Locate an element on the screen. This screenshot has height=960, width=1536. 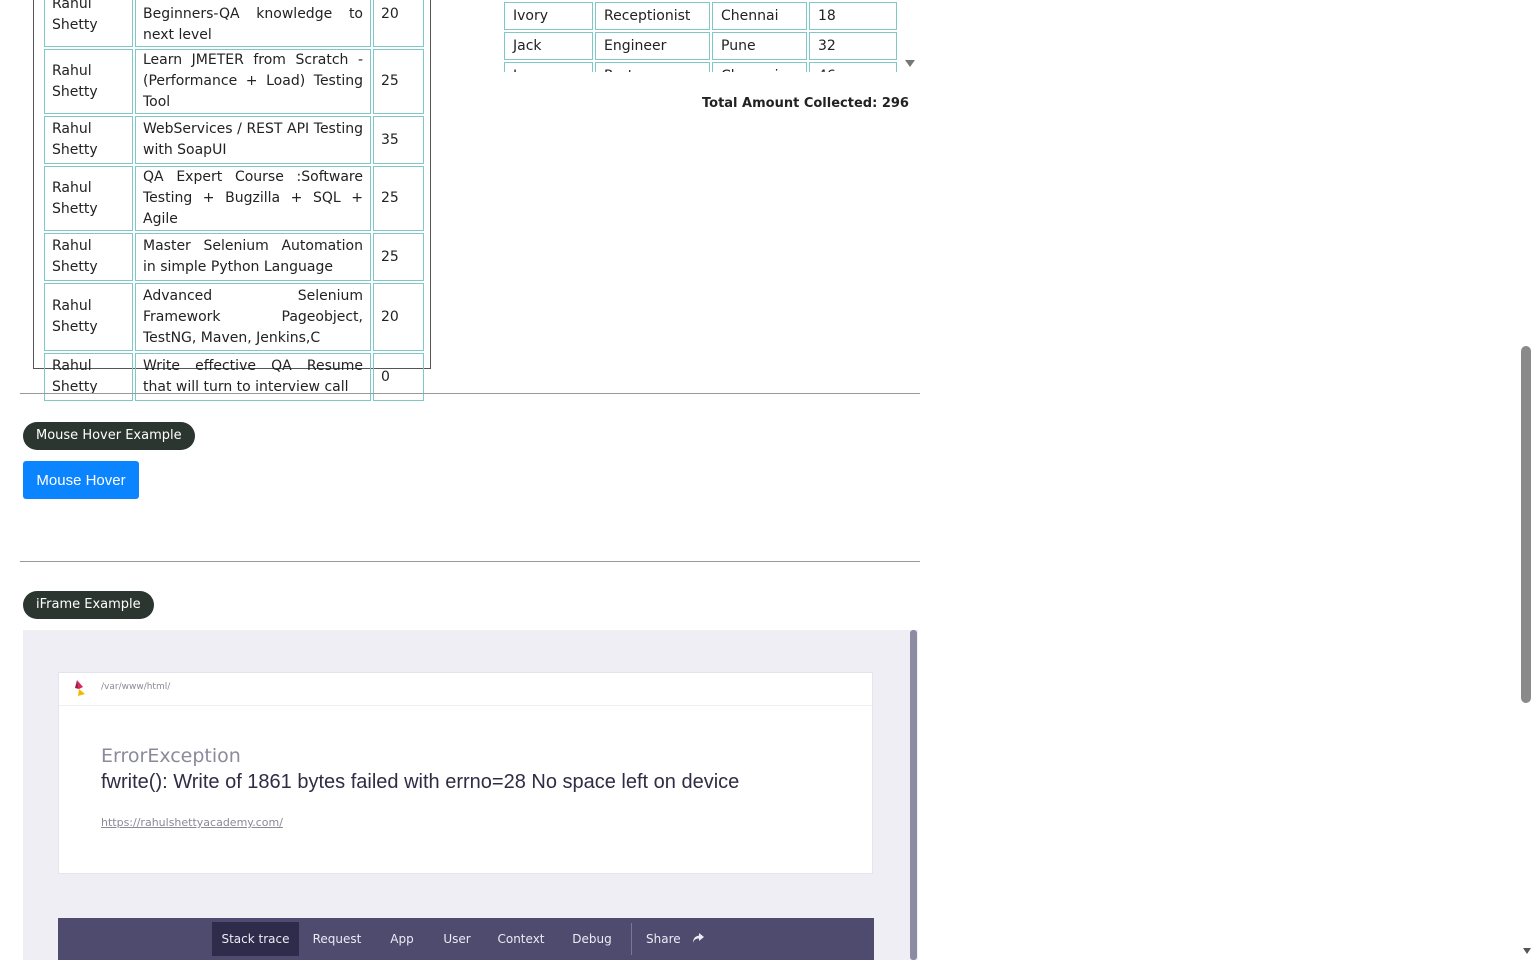
iframe-scrollbar is located at coordinates (913, 795).